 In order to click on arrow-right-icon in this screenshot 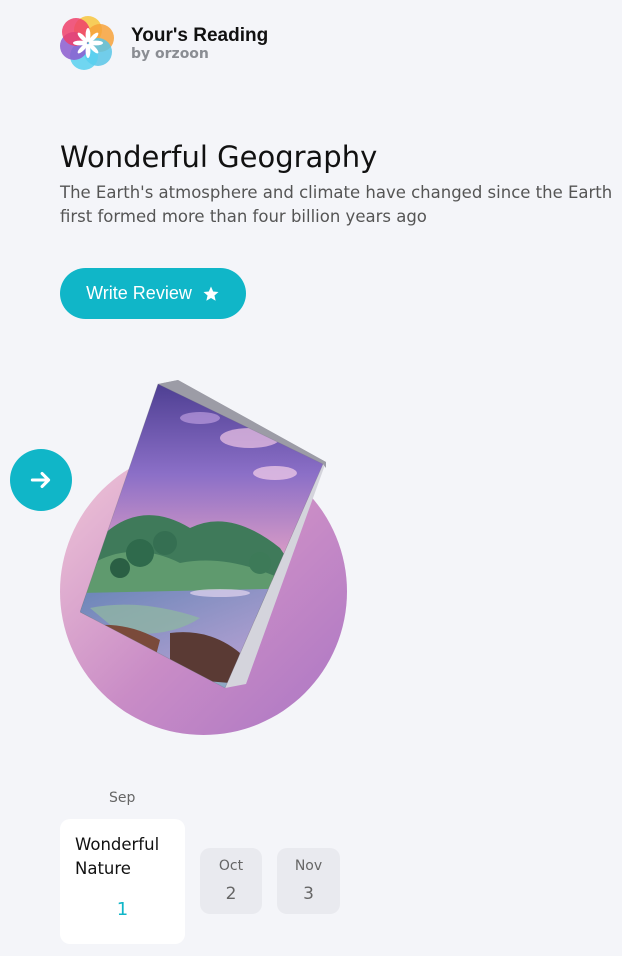, I will do `click(40, 480)`.